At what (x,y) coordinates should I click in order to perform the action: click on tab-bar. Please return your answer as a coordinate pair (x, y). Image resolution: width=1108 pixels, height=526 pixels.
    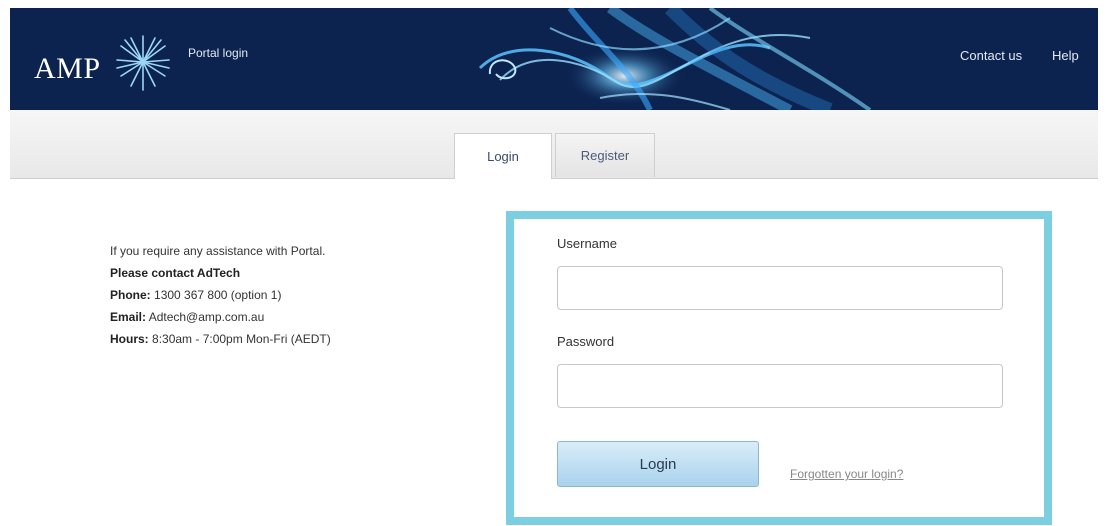
    Looking at the image, I should click on (554, 144).